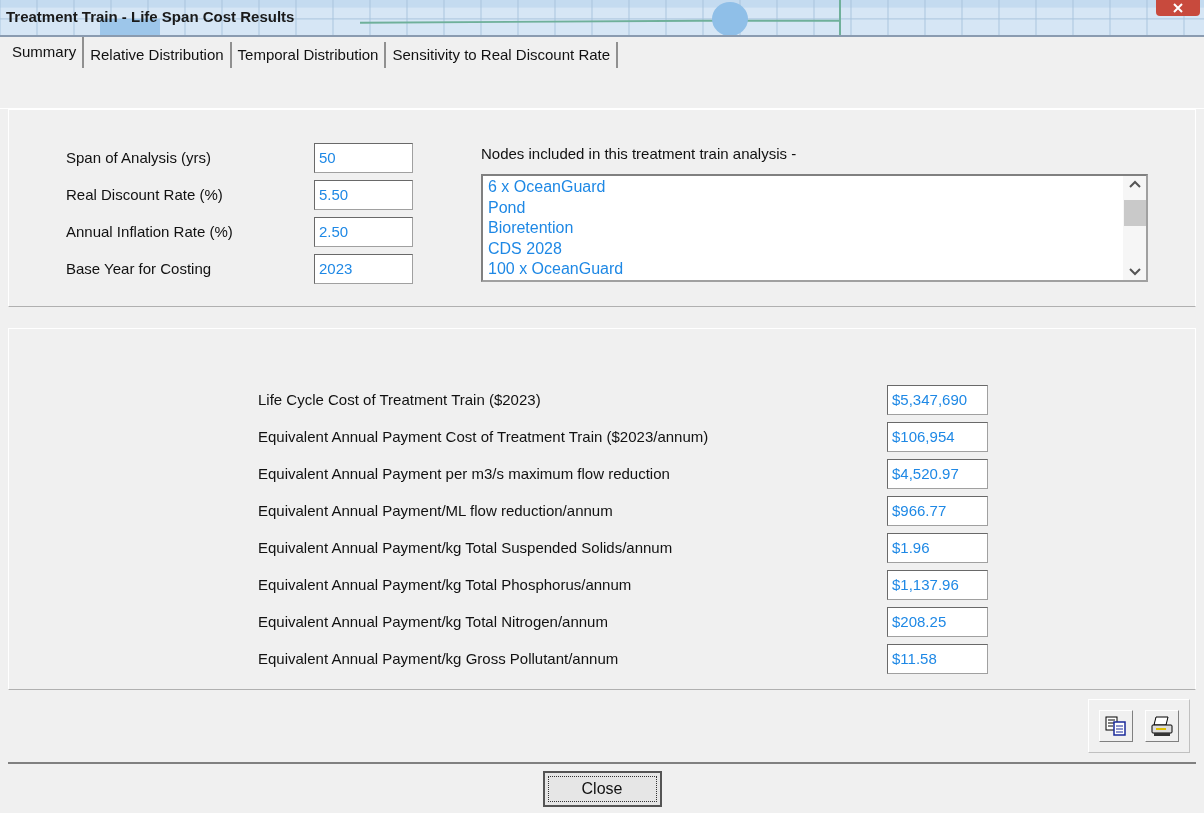  What do you see at coordinates (937, 659) in the screenshot?
I see `value-field: $11.58` at bounding box center [937, 659].